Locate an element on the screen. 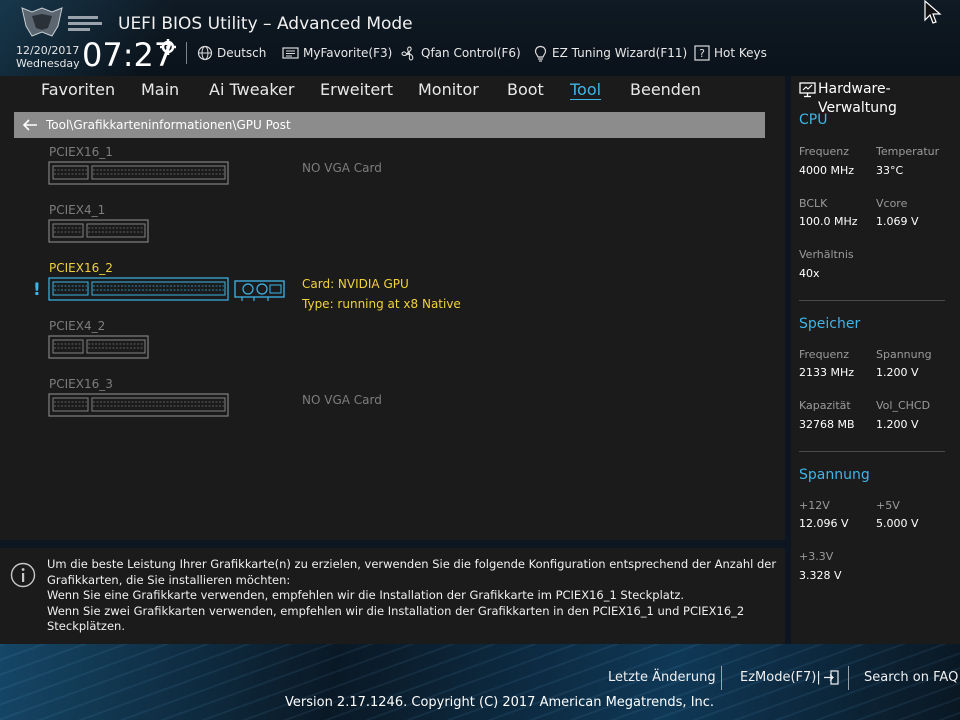  slot-label-pciex16-1: PCIEX16_1 is located at coordinates (81, 152).